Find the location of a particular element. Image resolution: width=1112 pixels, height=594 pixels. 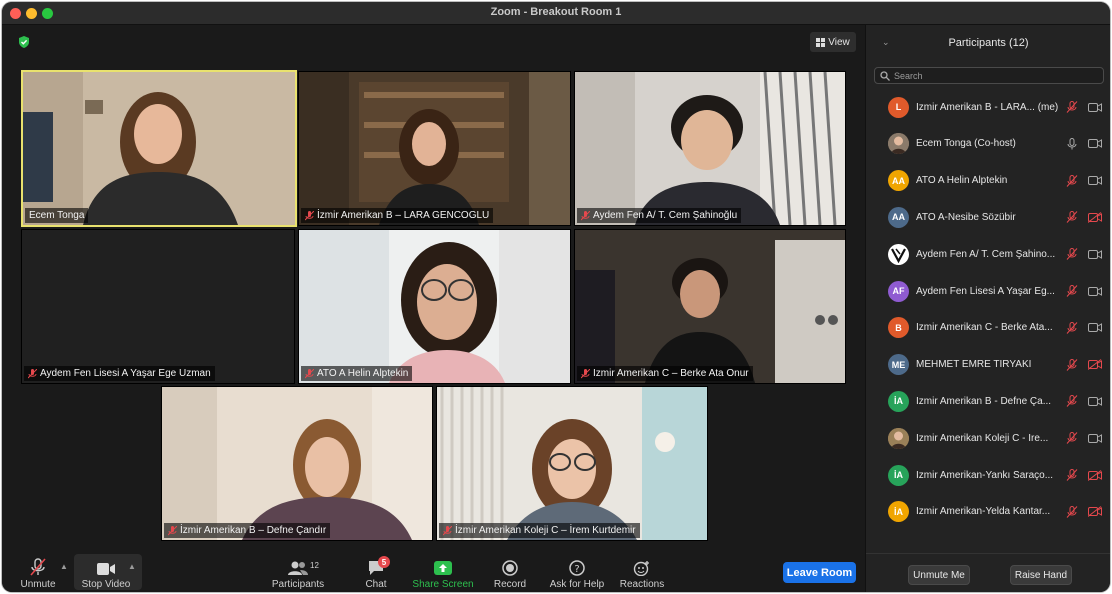

tile-name-label: Aydem Fen A/ T. Cem Şahinoğlu is located at coordinates (659, 215).